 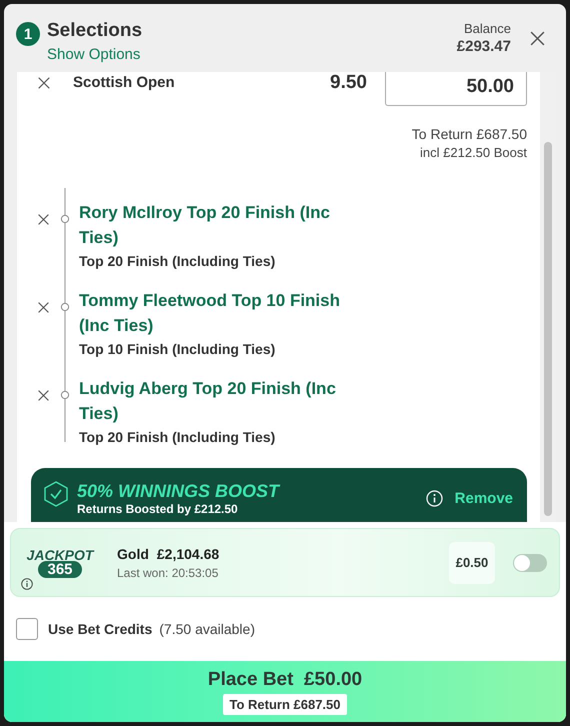 What do you see at coordinates (207, 629) in the screenshot?
I see `credits-available-text: (7.50 available)` at bounding box center [207, 629].